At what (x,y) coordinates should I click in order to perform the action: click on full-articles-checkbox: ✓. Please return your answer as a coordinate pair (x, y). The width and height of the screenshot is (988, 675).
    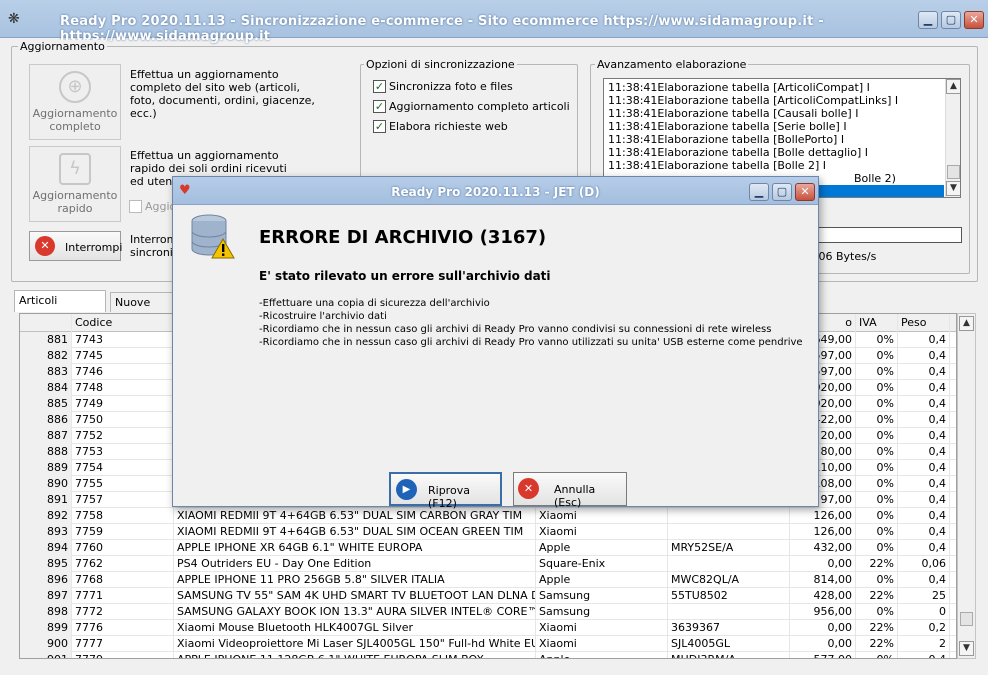
    Looking at the image, I should click on (379, 106).